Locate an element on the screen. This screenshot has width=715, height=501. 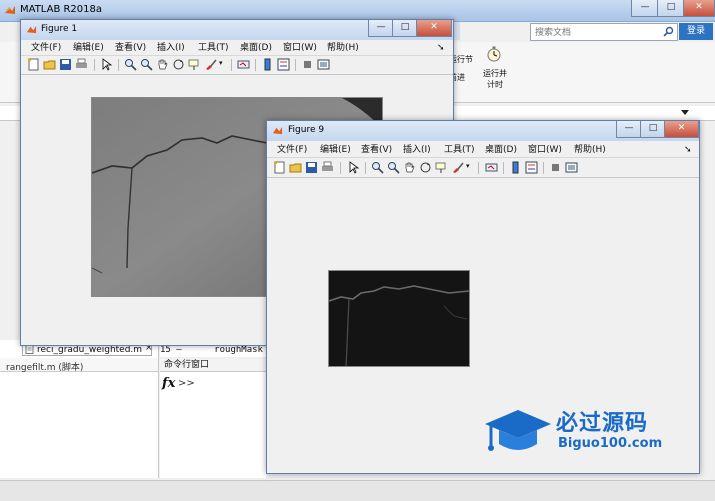
chevron-down-icon is located at coordinates (685, 112).